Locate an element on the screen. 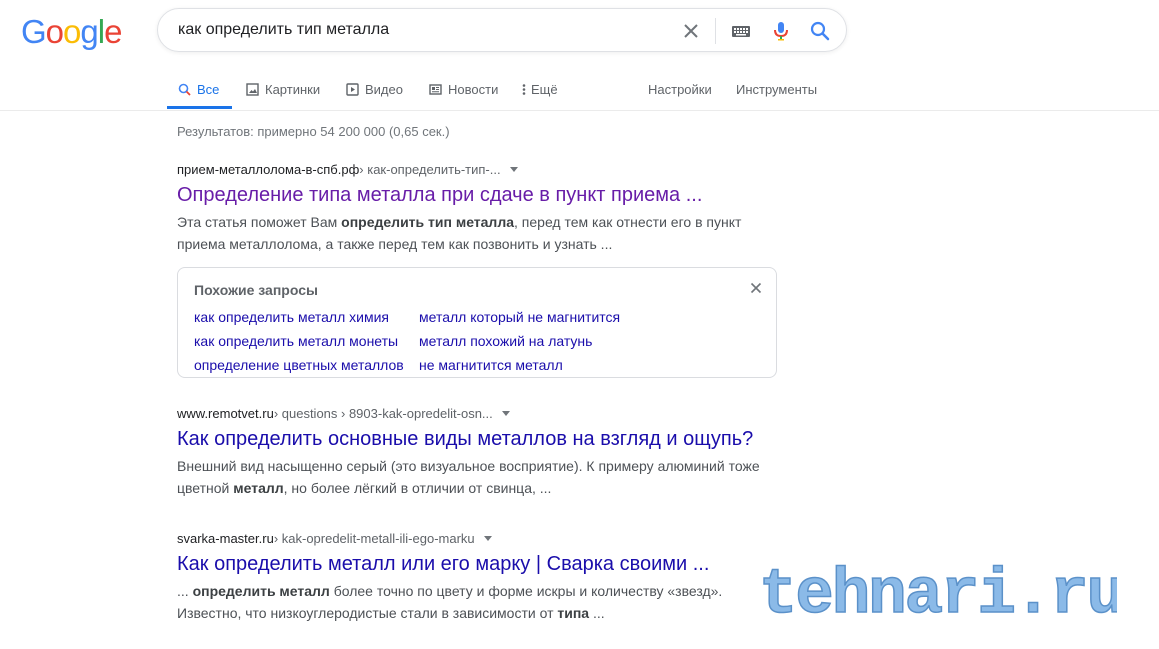 This screenshot has width=1159, height=649. related-link: не магнитится металл is located at coordinates (519, 365).